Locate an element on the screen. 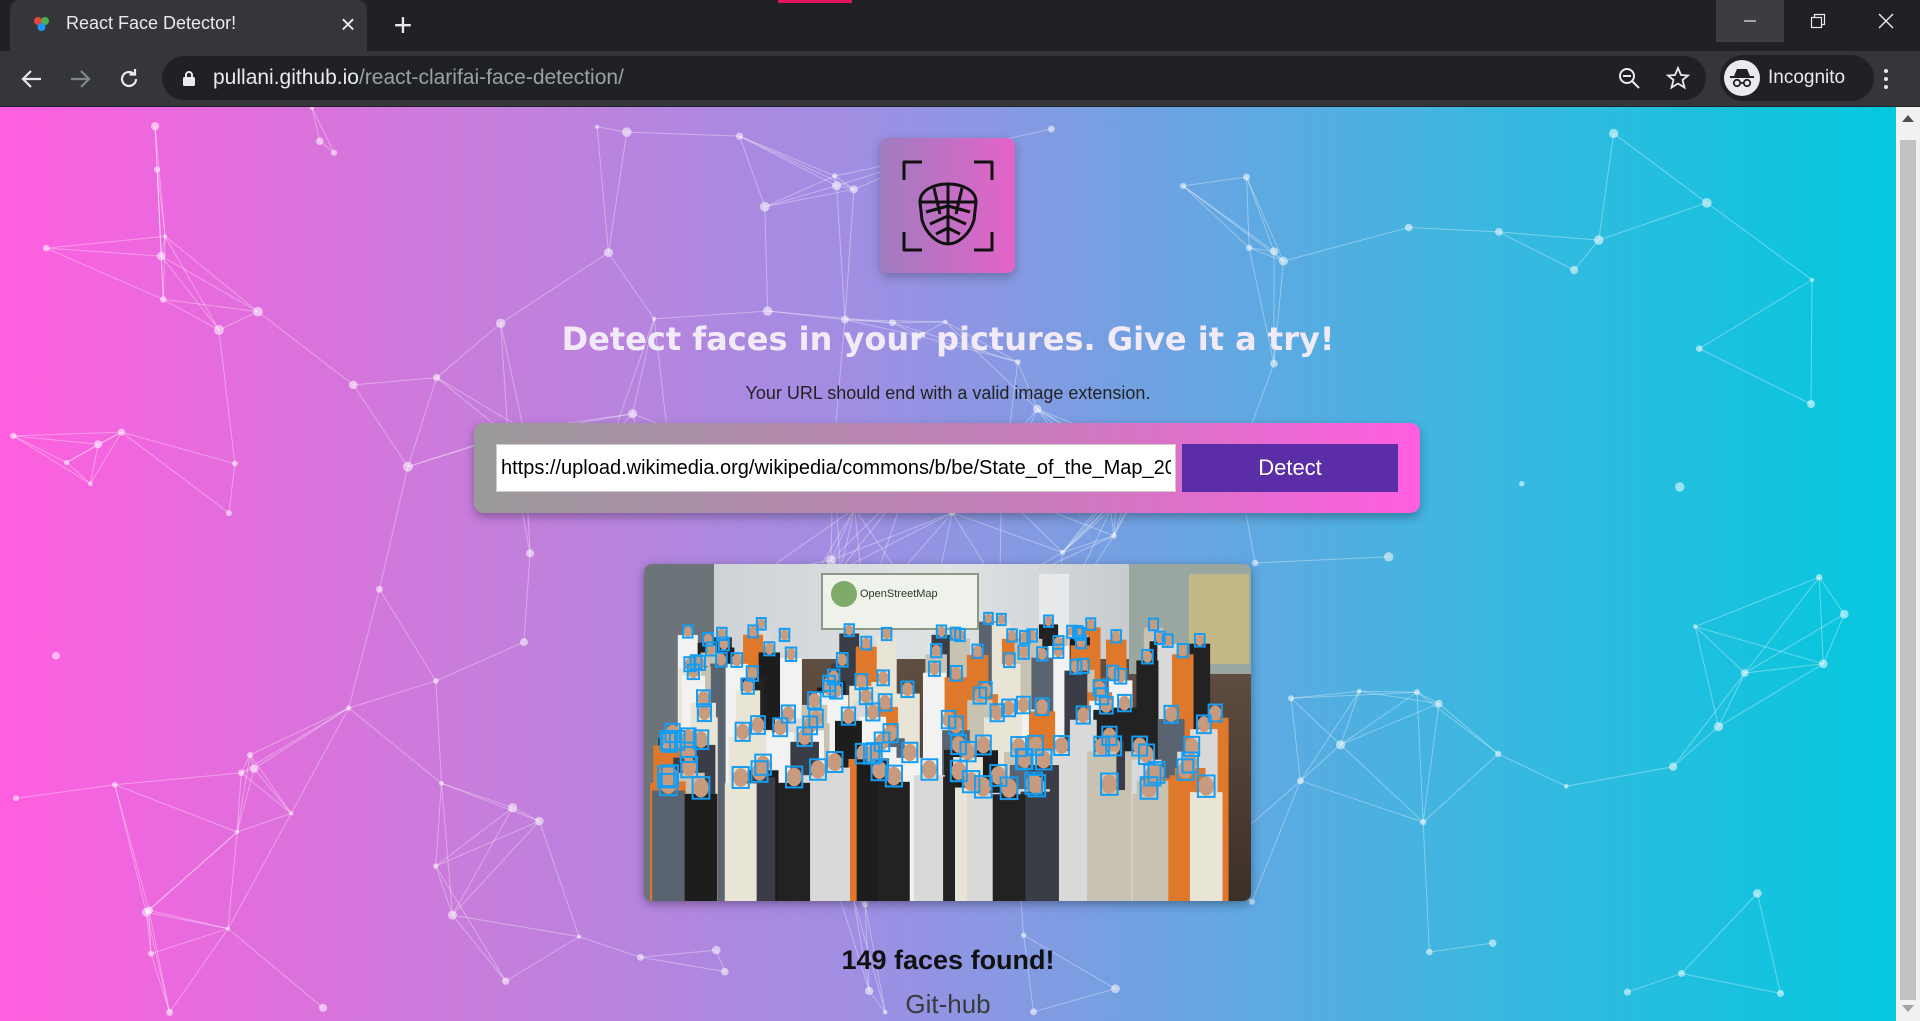  minimize-button is located at coordinates (1750, 21).